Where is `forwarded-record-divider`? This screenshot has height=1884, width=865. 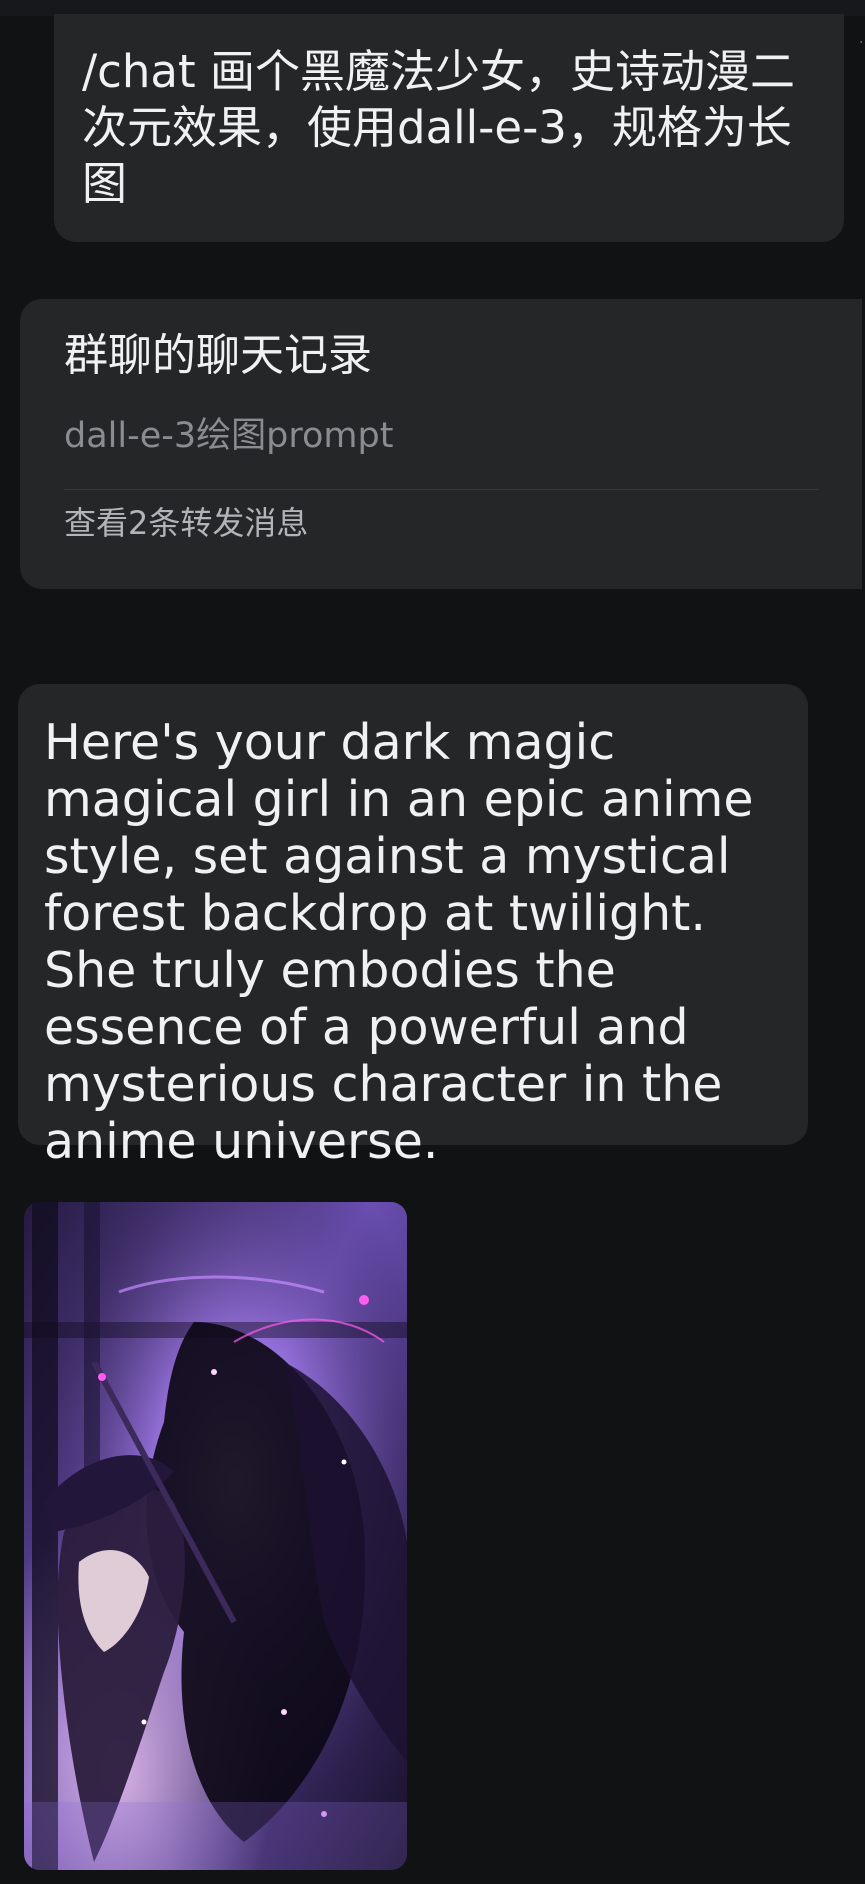 forwarded-record-divider is located at coordinates (441, 489).